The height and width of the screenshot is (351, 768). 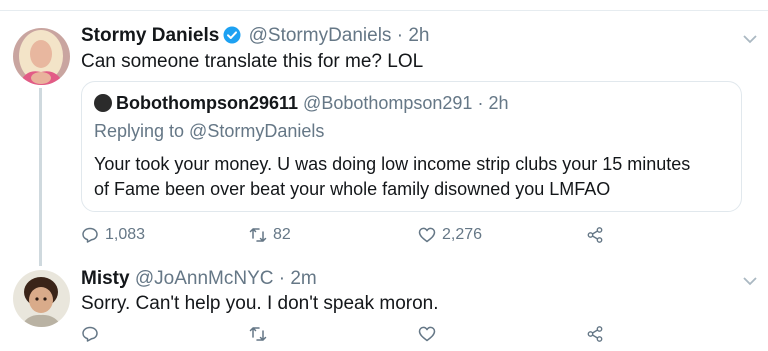 What do you see at coordinates (105, 278) in the screenshot?
I see `display-name: Misty` at bounding box center [105, 278].